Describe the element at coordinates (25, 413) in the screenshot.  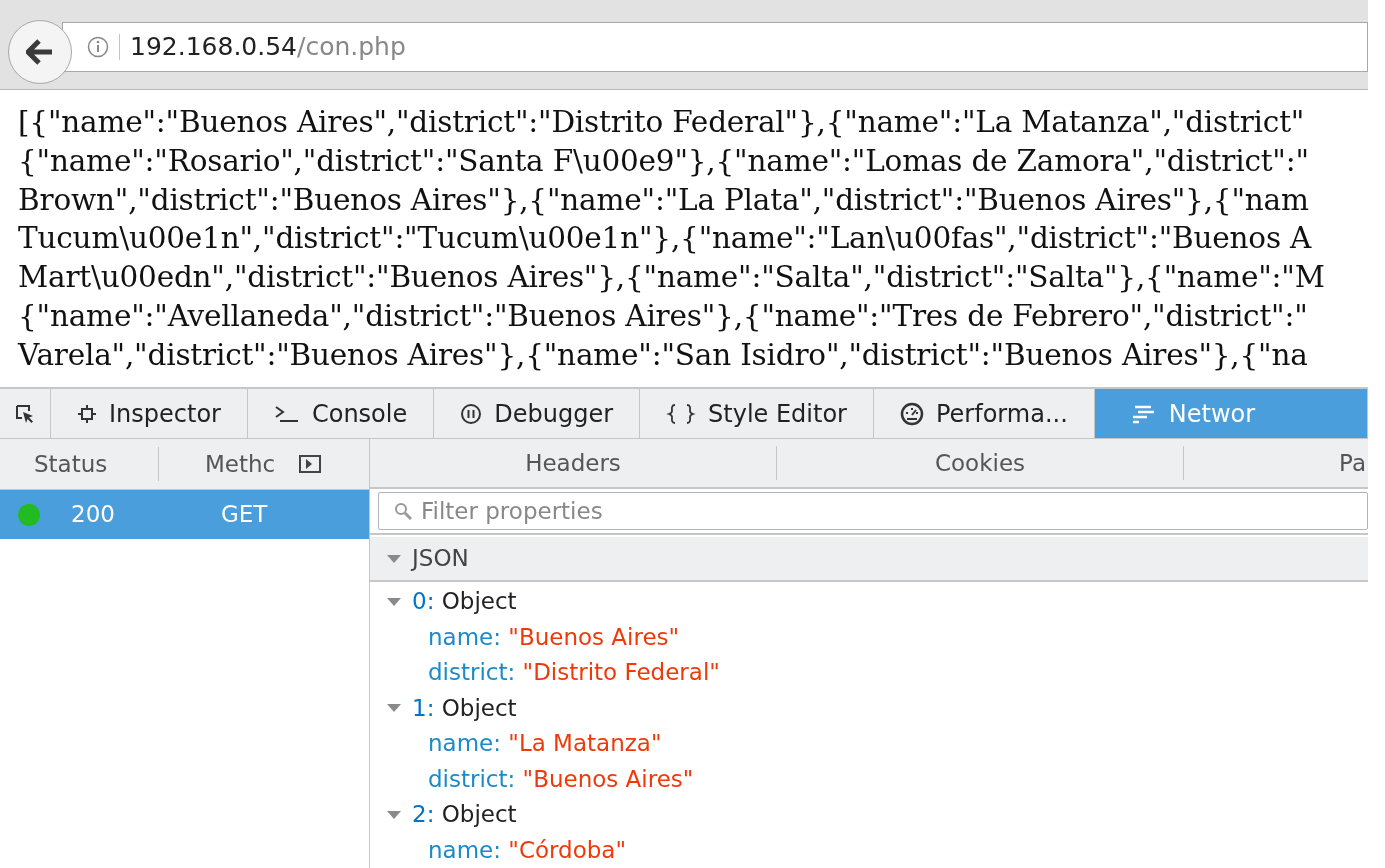
I see `element-picker-icon` at that location.